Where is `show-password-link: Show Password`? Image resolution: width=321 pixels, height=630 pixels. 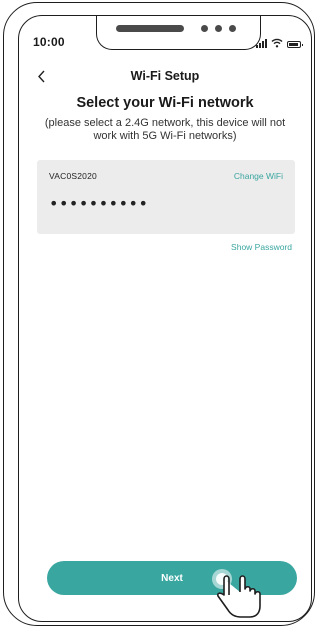
show-password-link: Show Password is located at coordinates (261, 247).